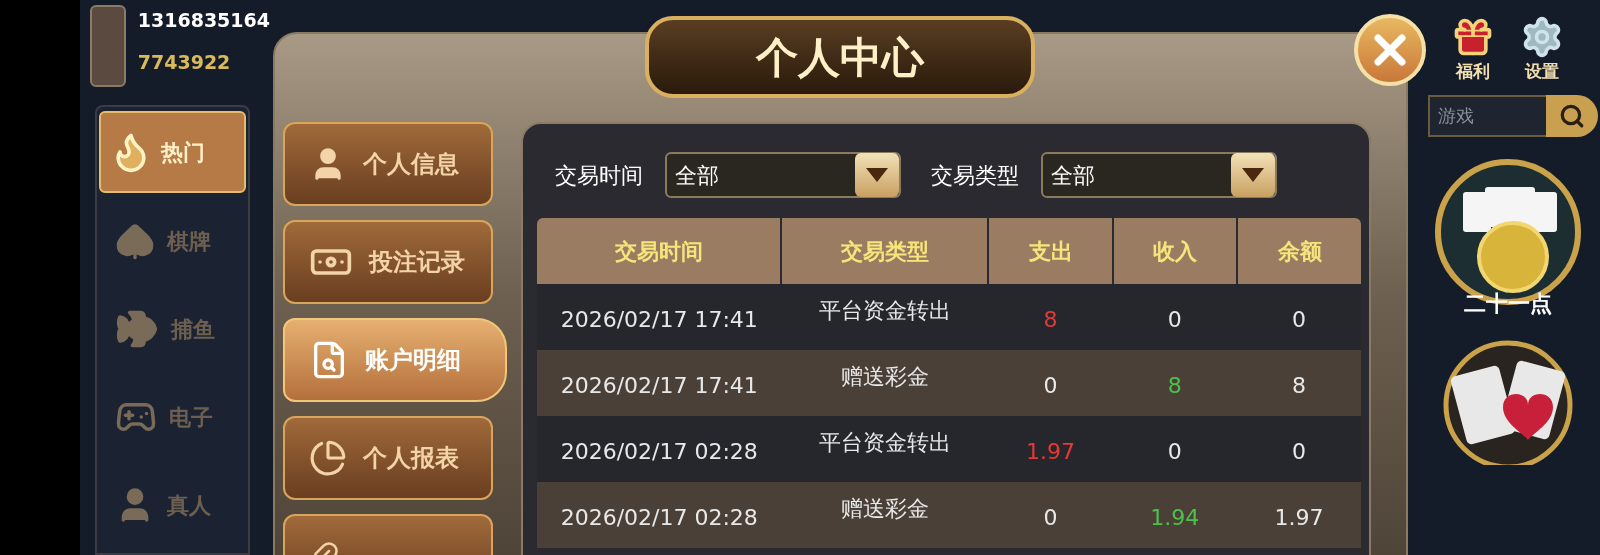  What do you see at coordinates (135, 241) in the screenshot?
I see `spade-icon` at bounding box center [135, 241].